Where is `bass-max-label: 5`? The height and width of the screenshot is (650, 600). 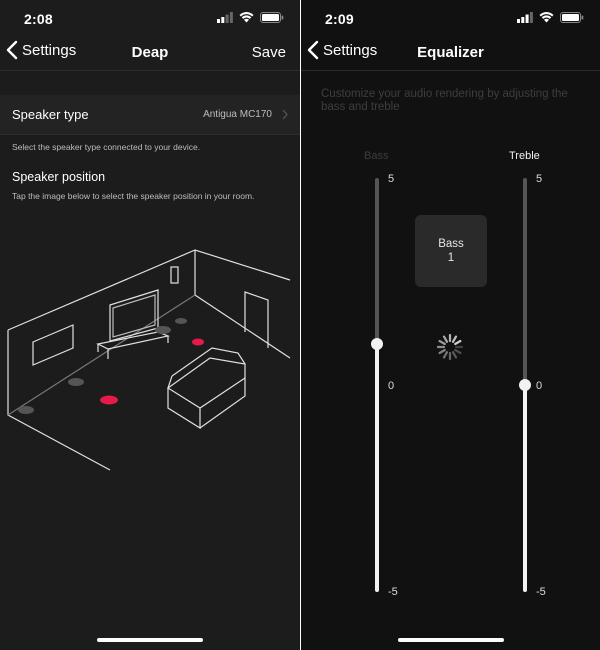 bass-max-label: 5 is located at coordinates (391, 179).